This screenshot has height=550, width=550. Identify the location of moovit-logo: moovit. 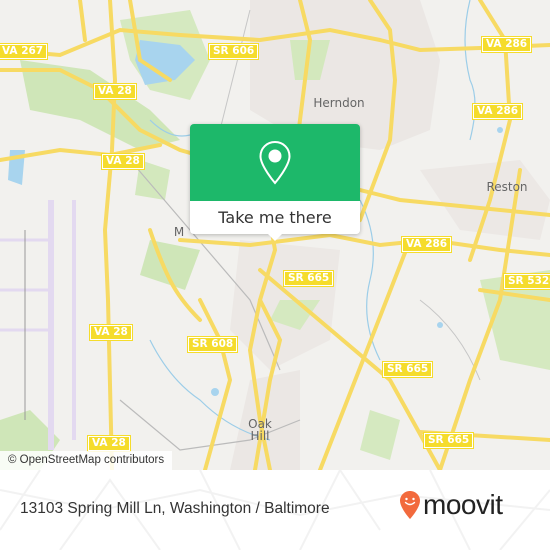
(451, 504).